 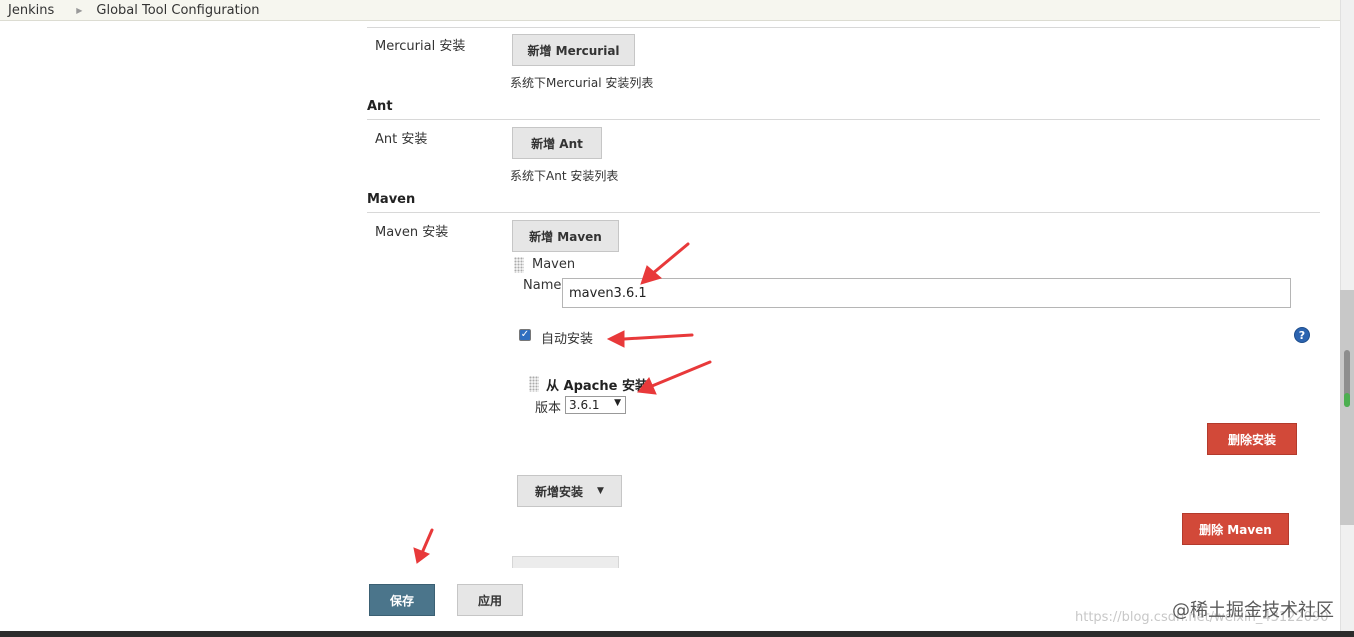 I want to click on annotation-arrow-apache, so click(x=674, y=377).